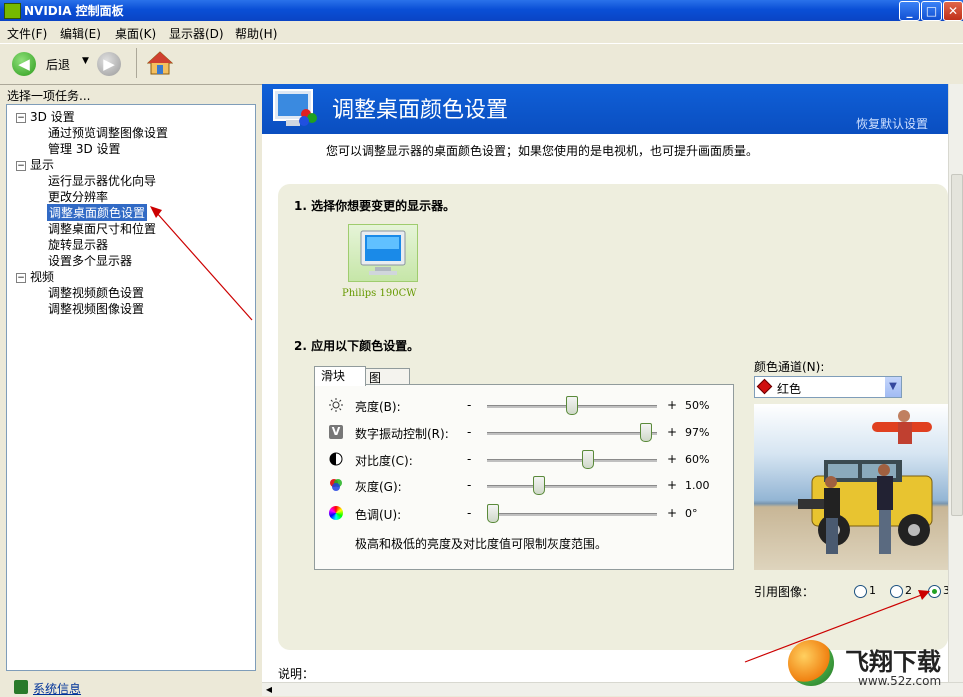  Describe the element at coordinates (672, 513) in the screenshot. I see `hue-plus: +` at that location.